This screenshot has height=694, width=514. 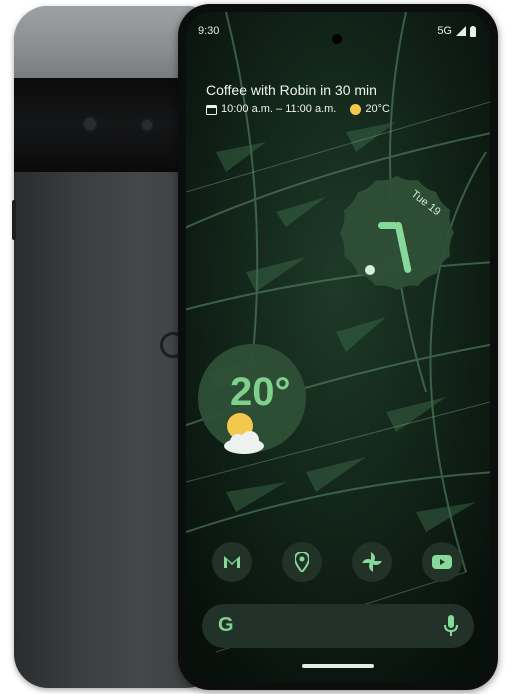 I want to click on clock-widget, so click(x=397, y=233).